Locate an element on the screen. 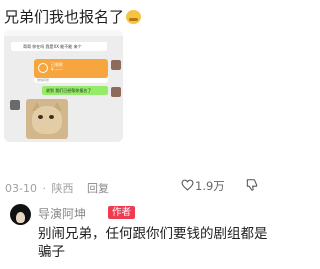  transfer-text: 已收款 ¥ —— is located at coordinates (57, 67).